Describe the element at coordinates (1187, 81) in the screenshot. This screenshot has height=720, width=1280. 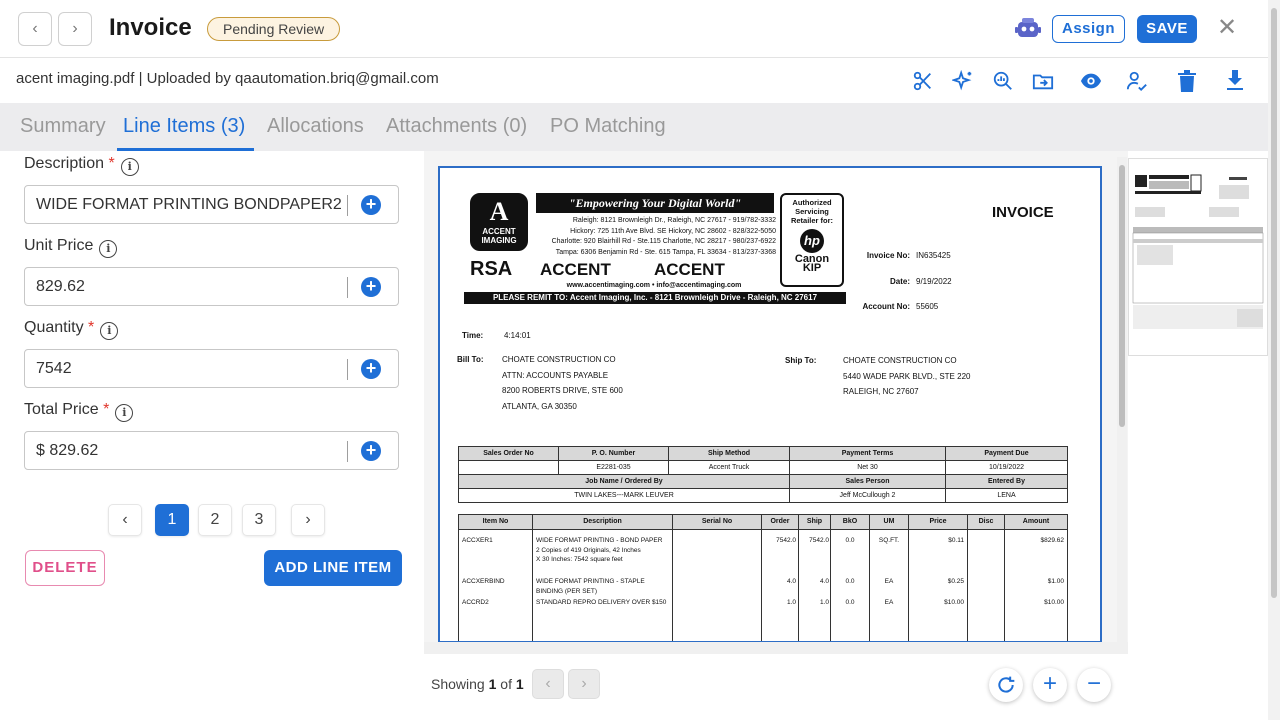
I see `trash-icon` at that location.